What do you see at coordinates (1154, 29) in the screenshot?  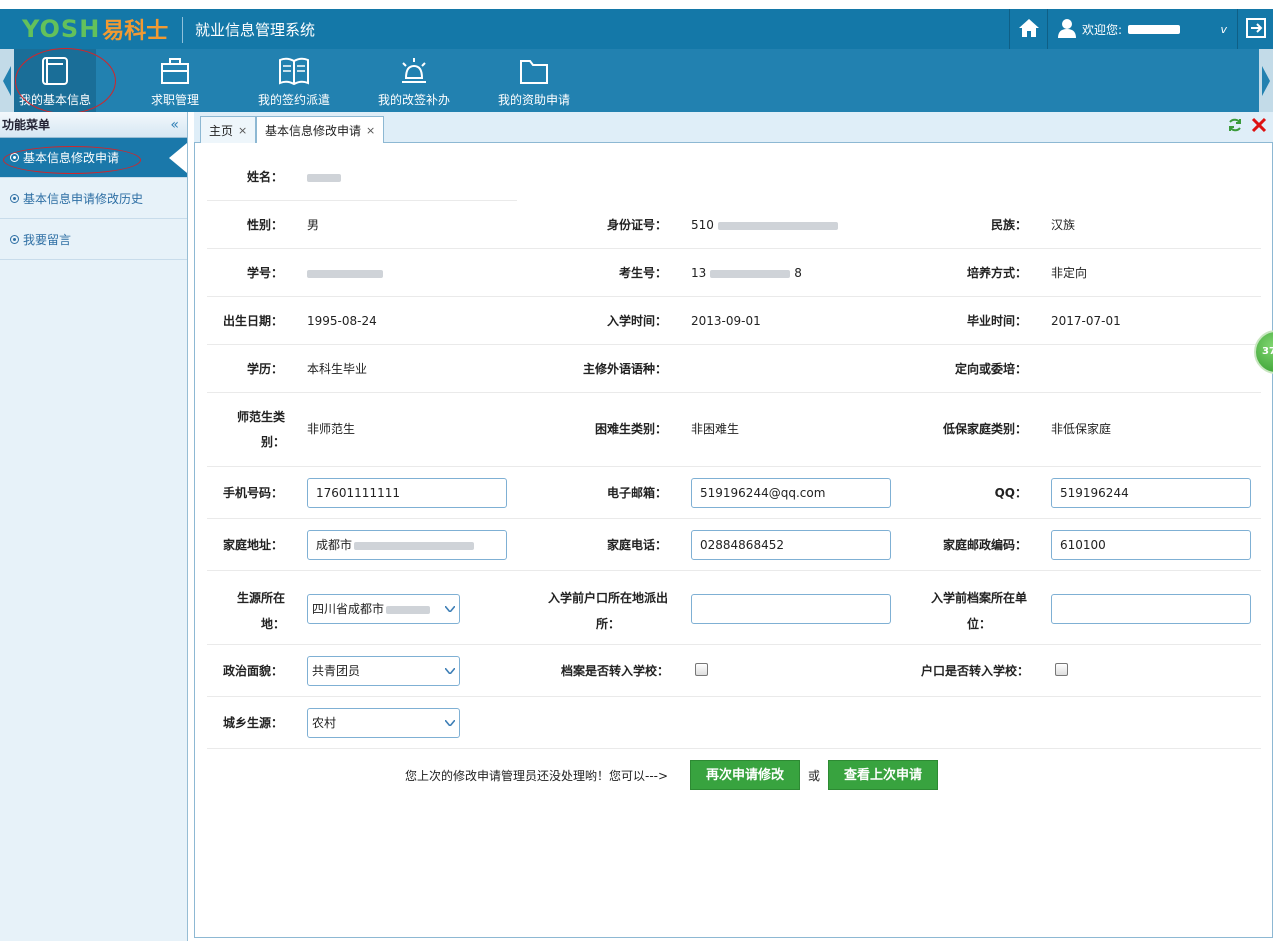 I see `username-redacted` at bounding box center [1154, 29].